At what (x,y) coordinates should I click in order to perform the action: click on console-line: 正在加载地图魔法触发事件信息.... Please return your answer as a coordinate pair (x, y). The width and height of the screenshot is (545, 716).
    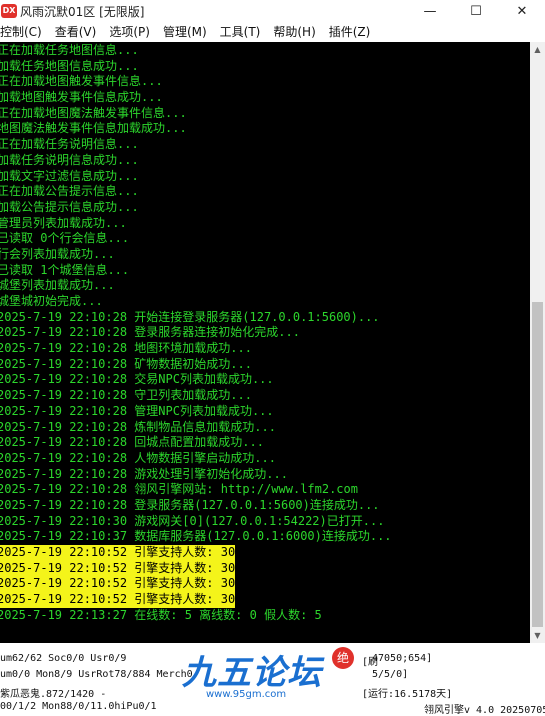
    Looking at the image, I should click on (93, 112).